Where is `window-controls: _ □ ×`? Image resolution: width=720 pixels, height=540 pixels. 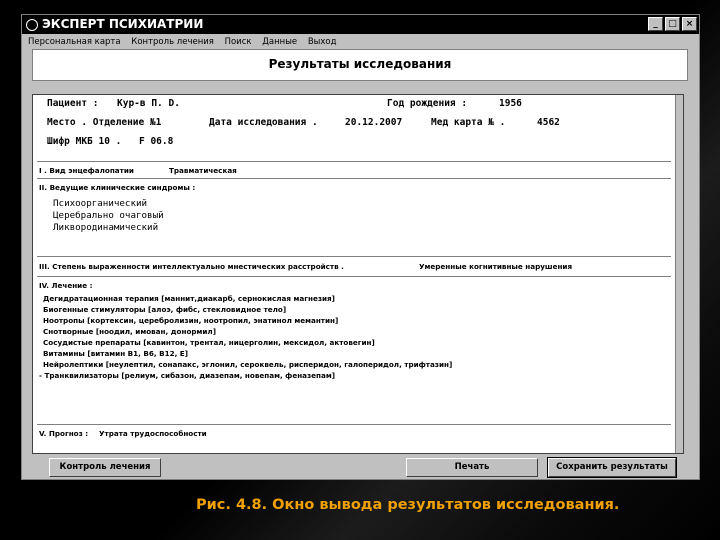
window-controls: _ □ × is located at coordinates (672, 24).